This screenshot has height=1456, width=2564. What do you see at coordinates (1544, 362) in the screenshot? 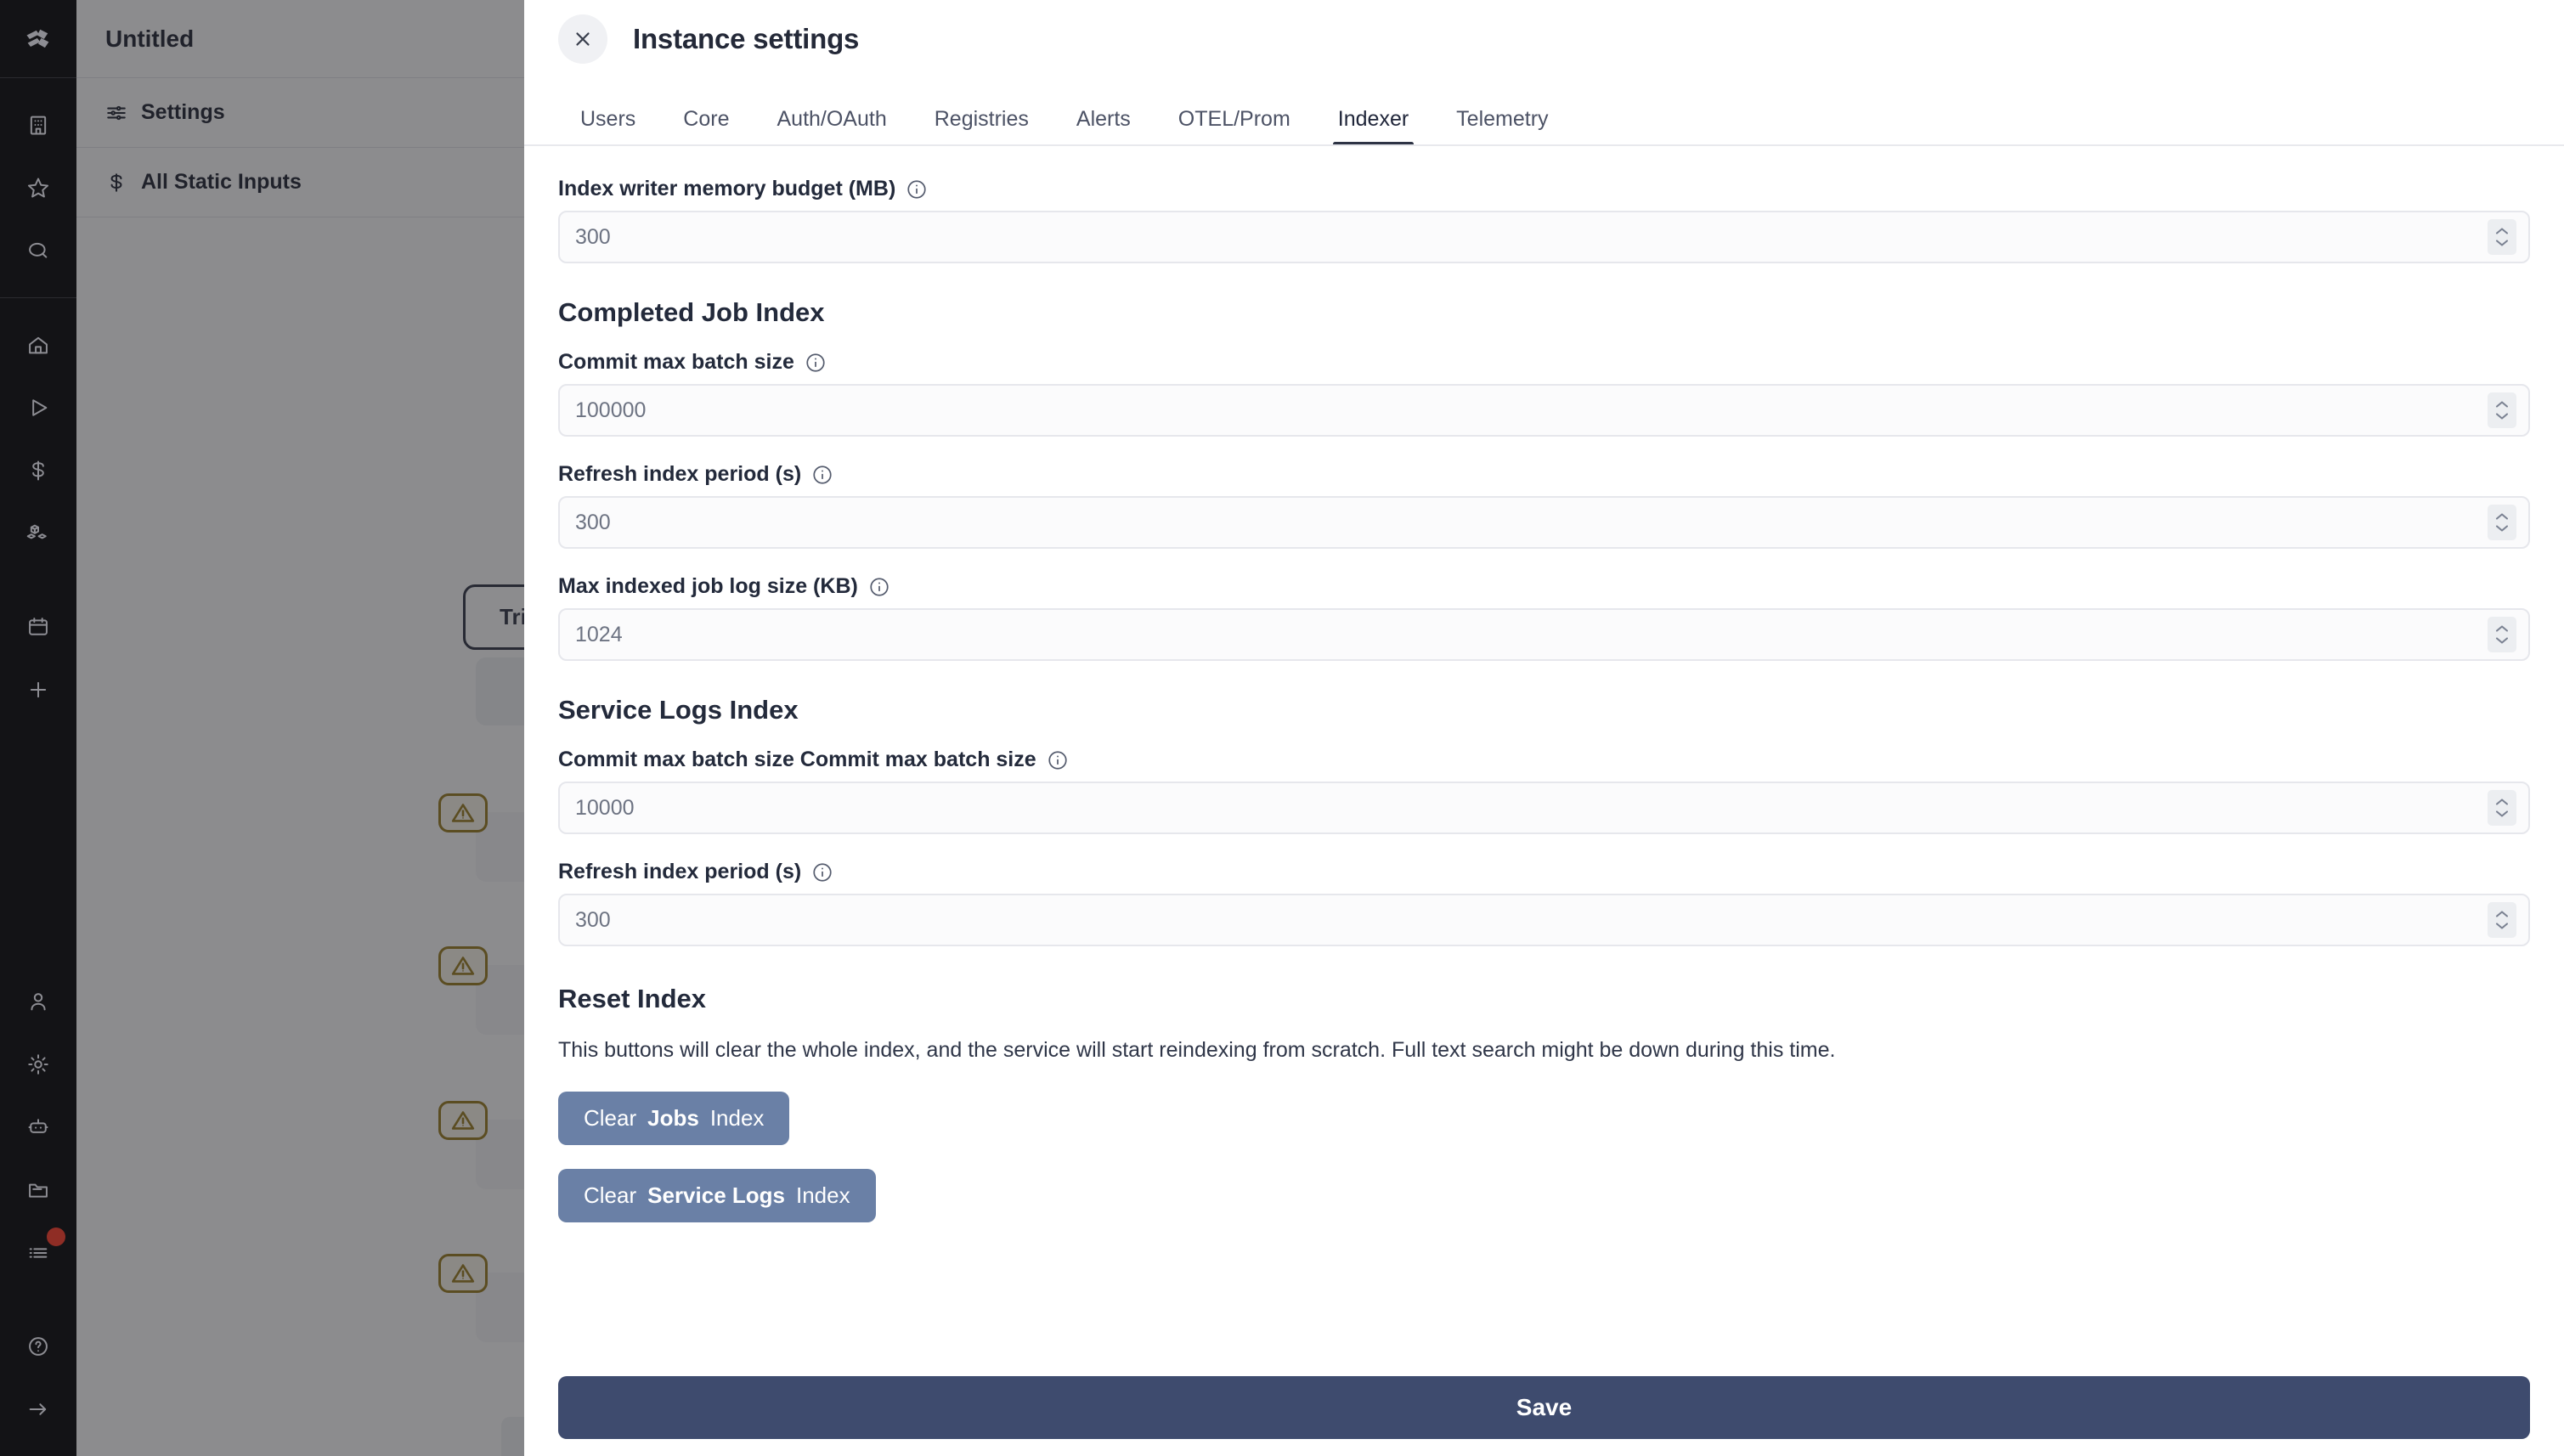
I see `field-label: Commit max batch size` at bounding box center [1544, 362].